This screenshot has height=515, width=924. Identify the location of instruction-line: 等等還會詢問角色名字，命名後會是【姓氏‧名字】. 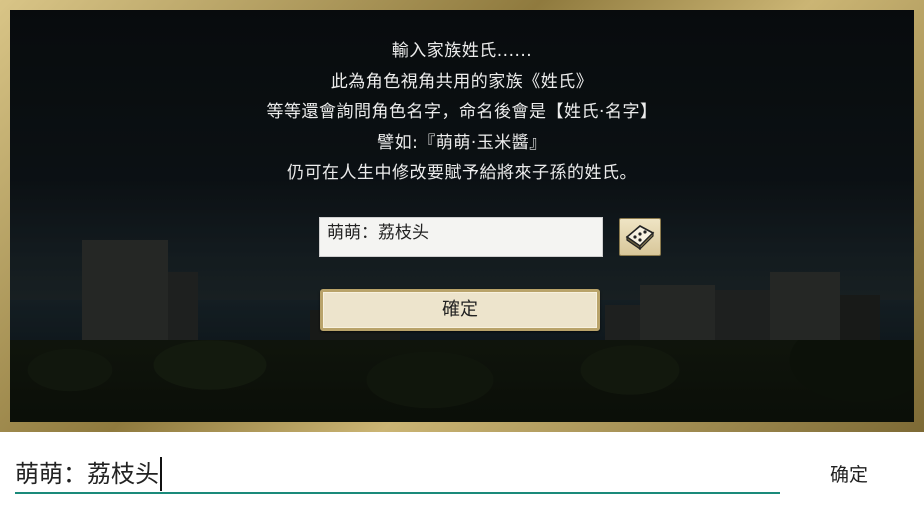
(462, 112).